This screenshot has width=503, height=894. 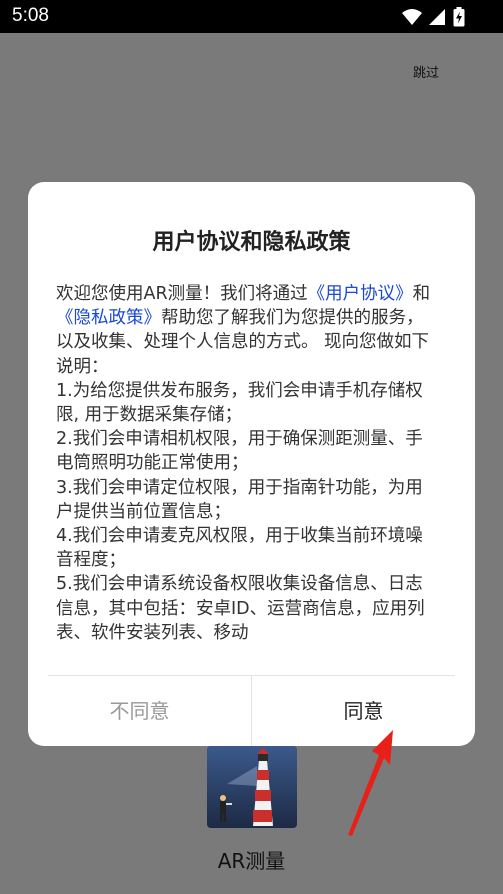 What do you see at coordinates (239, 499) in the screenshot?
I see `permission-item: 3.我们会申请定位权限，用于指南针功能，为用户提供当前位置信息；` at bounding box center [239, 499].